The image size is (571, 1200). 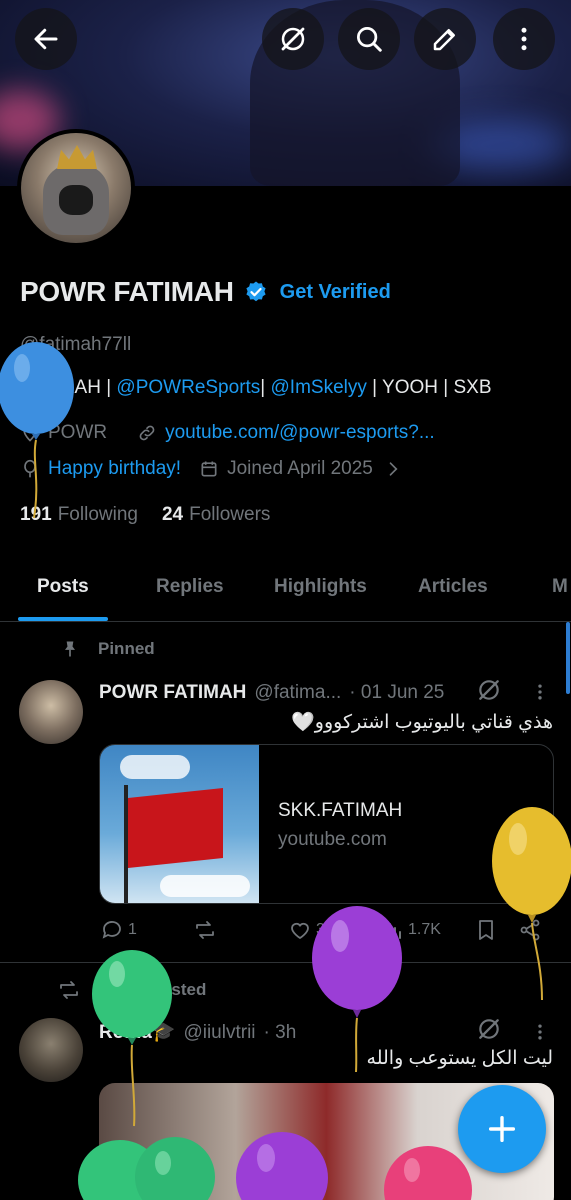 What do you see at coordinates (63, 587) in the screenshot?
I see `tab-posts: Posts` at bounding box center [63, 587].